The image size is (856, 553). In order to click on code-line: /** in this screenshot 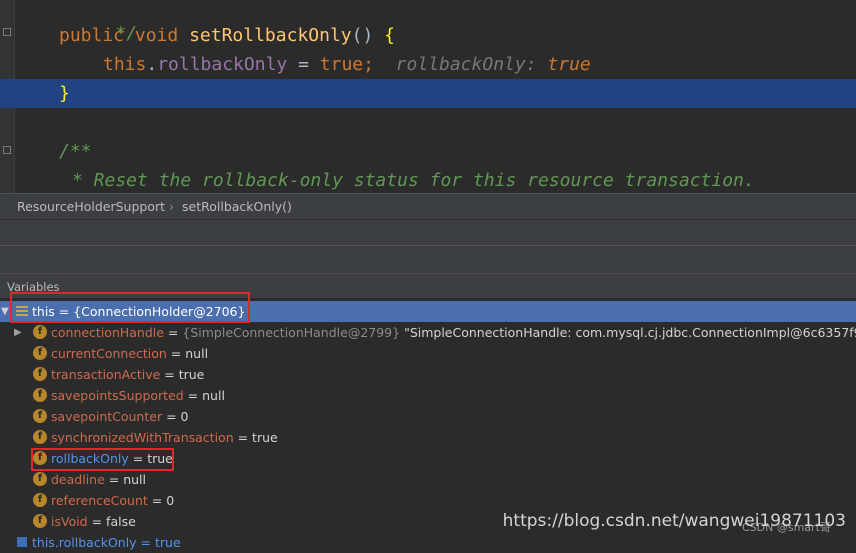, I will do `click(428, 151)`.